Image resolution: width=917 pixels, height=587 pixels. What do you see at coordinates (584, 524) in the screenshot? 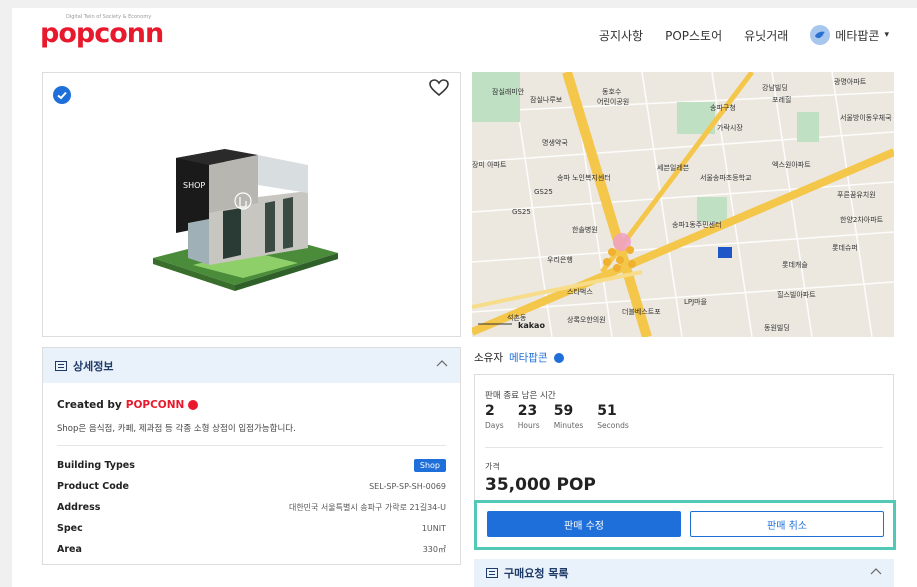
I see `edit-sale-button: 판매 수정` at bounding box center [584, 524].